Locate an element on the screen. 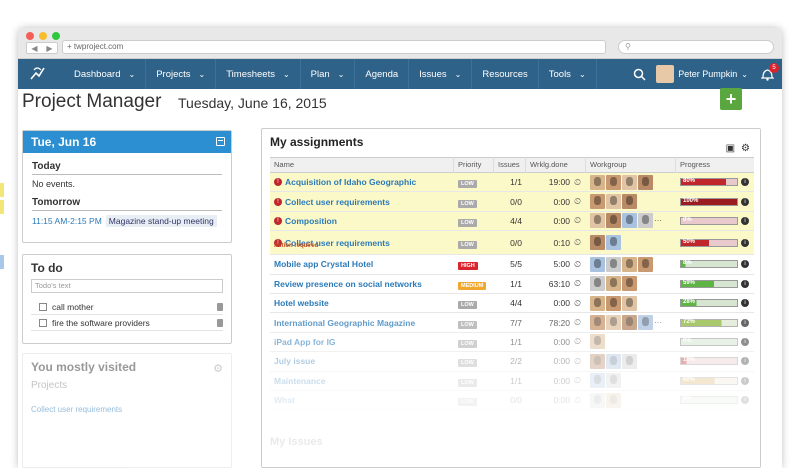 This screenshot has width=800, height=468. table-row: Maintenance LOW 1/1 0:00 ⏲ 60% i is located at coordinates (512, 381).